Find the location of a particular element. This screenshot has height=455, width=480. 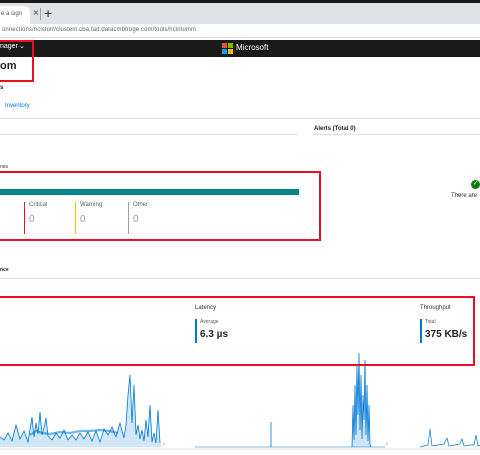

latency-chart: 0 is located at coordinates (292, 400).